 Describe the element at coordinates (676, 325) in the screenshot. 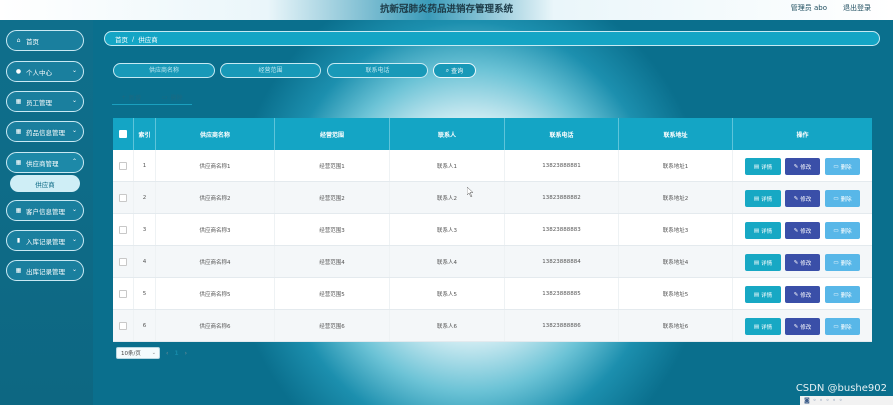

I see `cell-address: 联系地址6` at that location.